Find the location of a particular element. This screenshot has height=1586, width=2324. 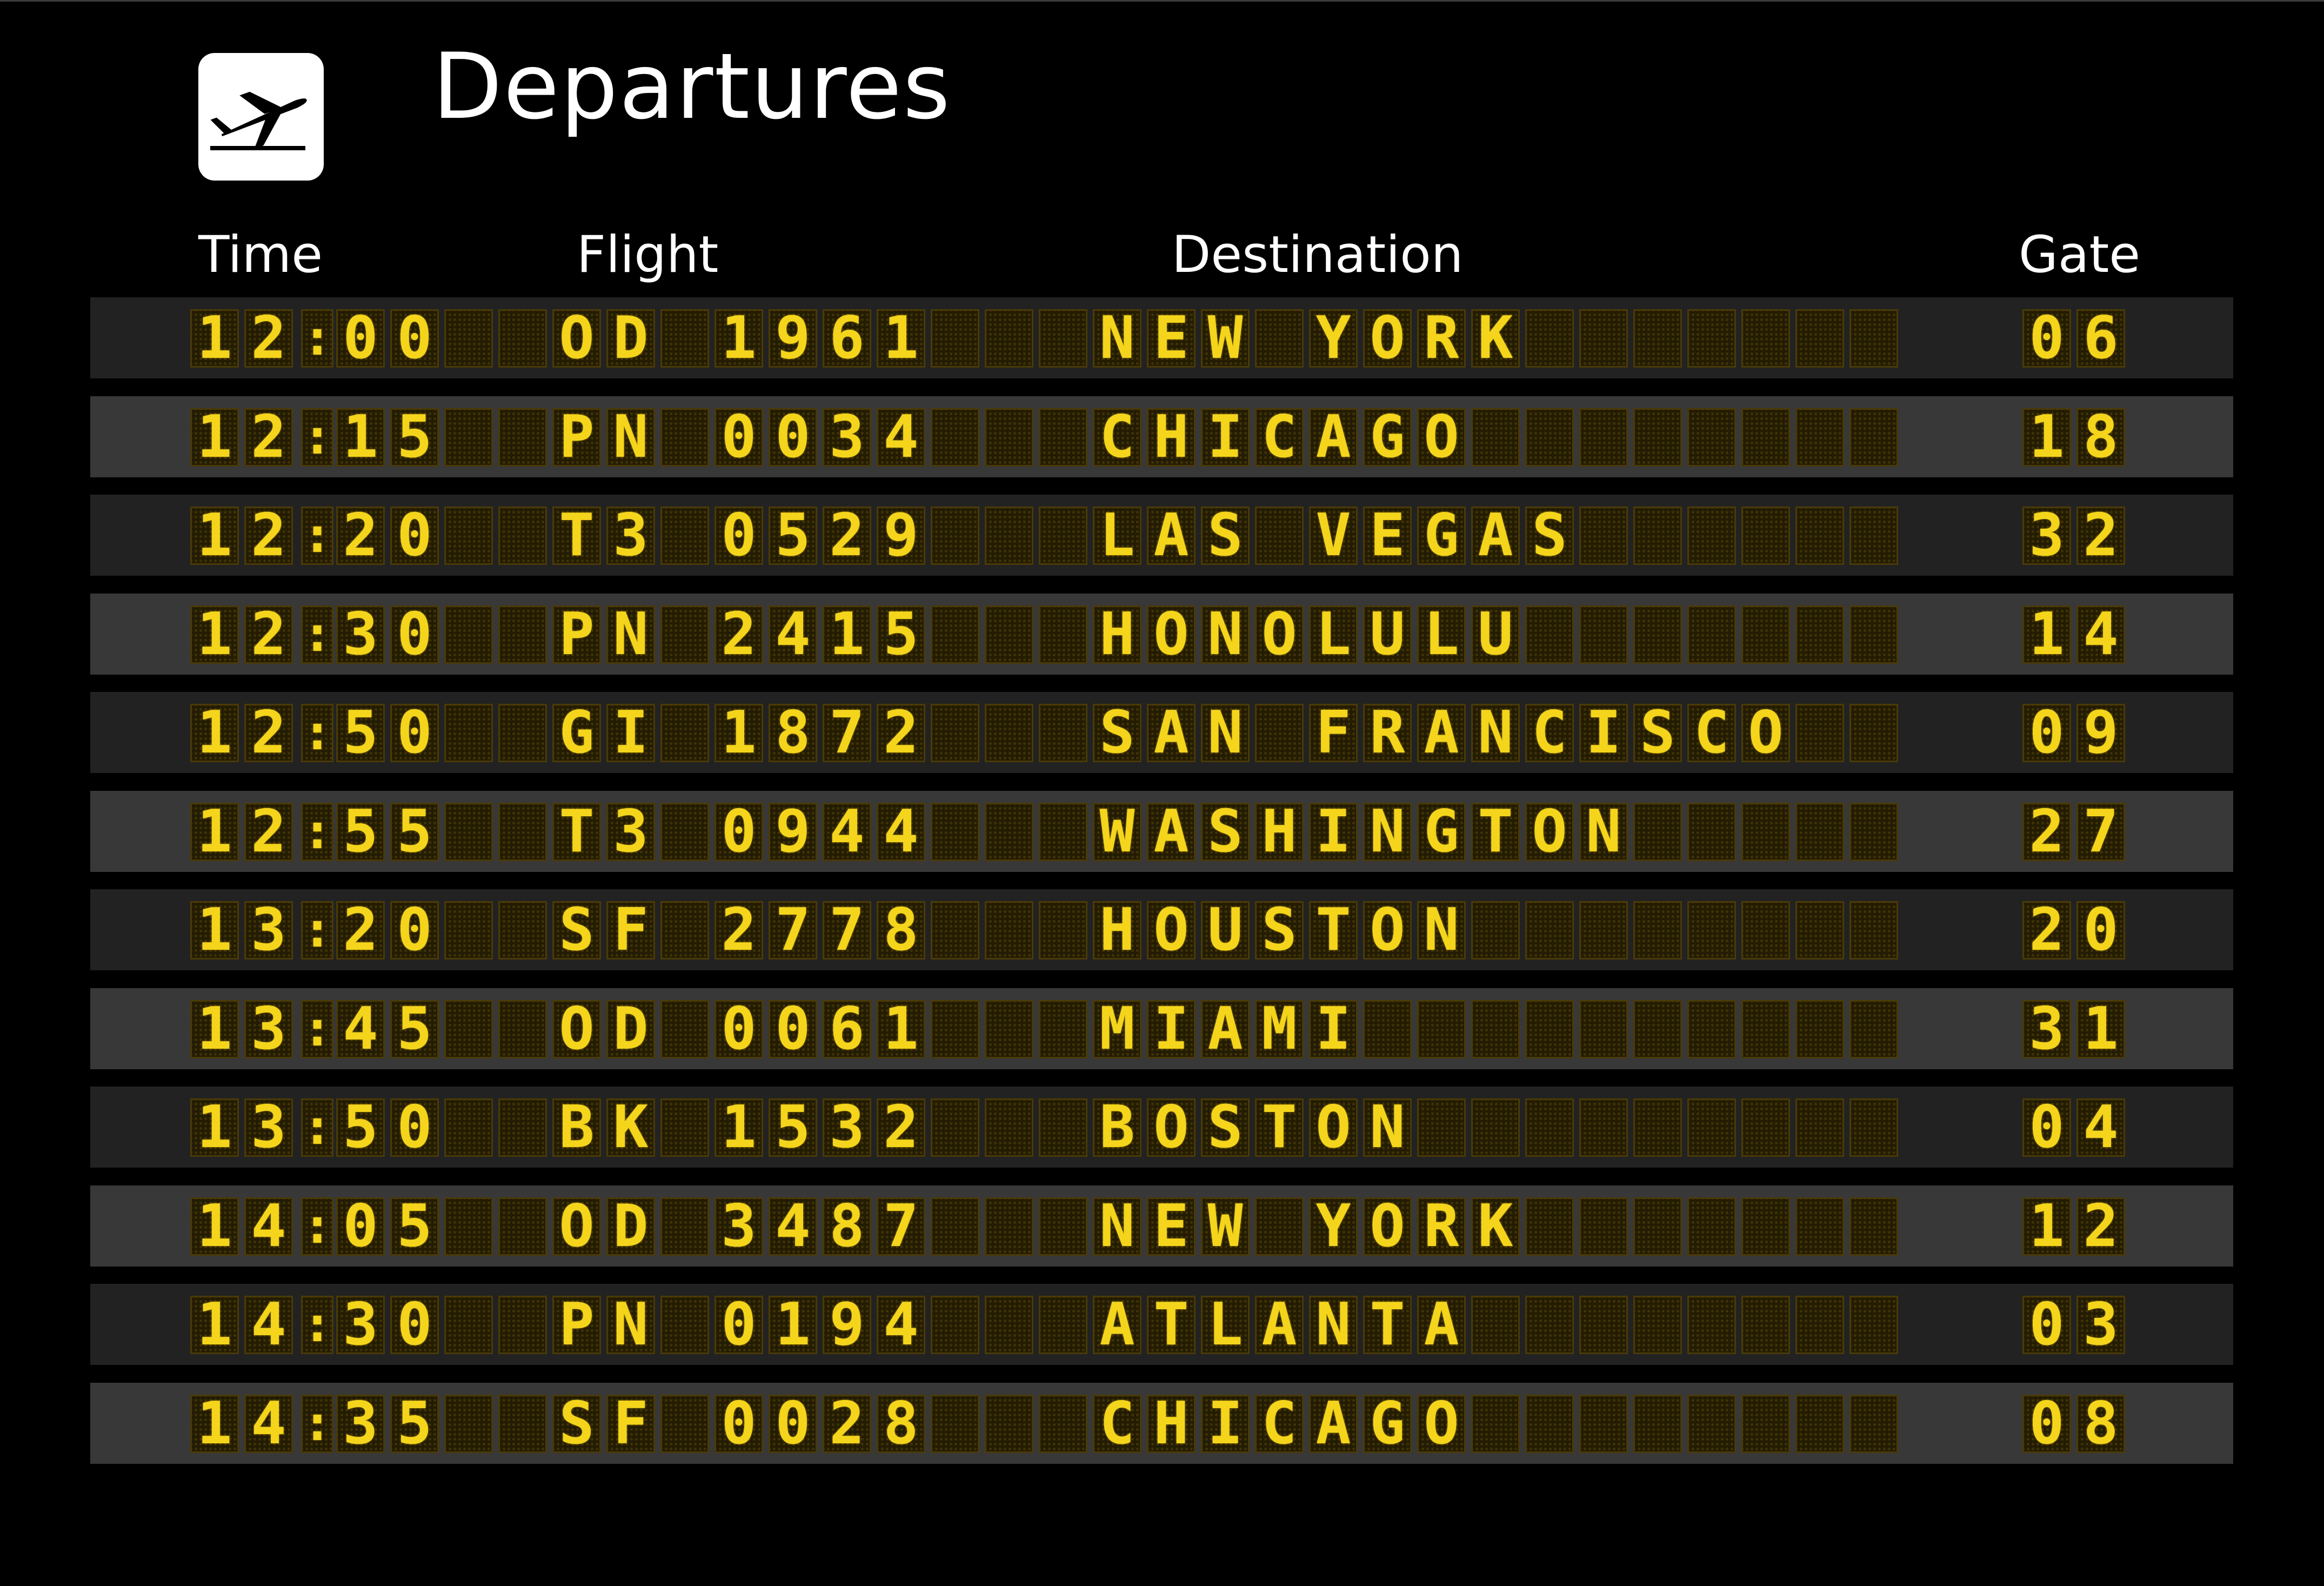

destination-letter: U is located at coordinates (1387, 634).